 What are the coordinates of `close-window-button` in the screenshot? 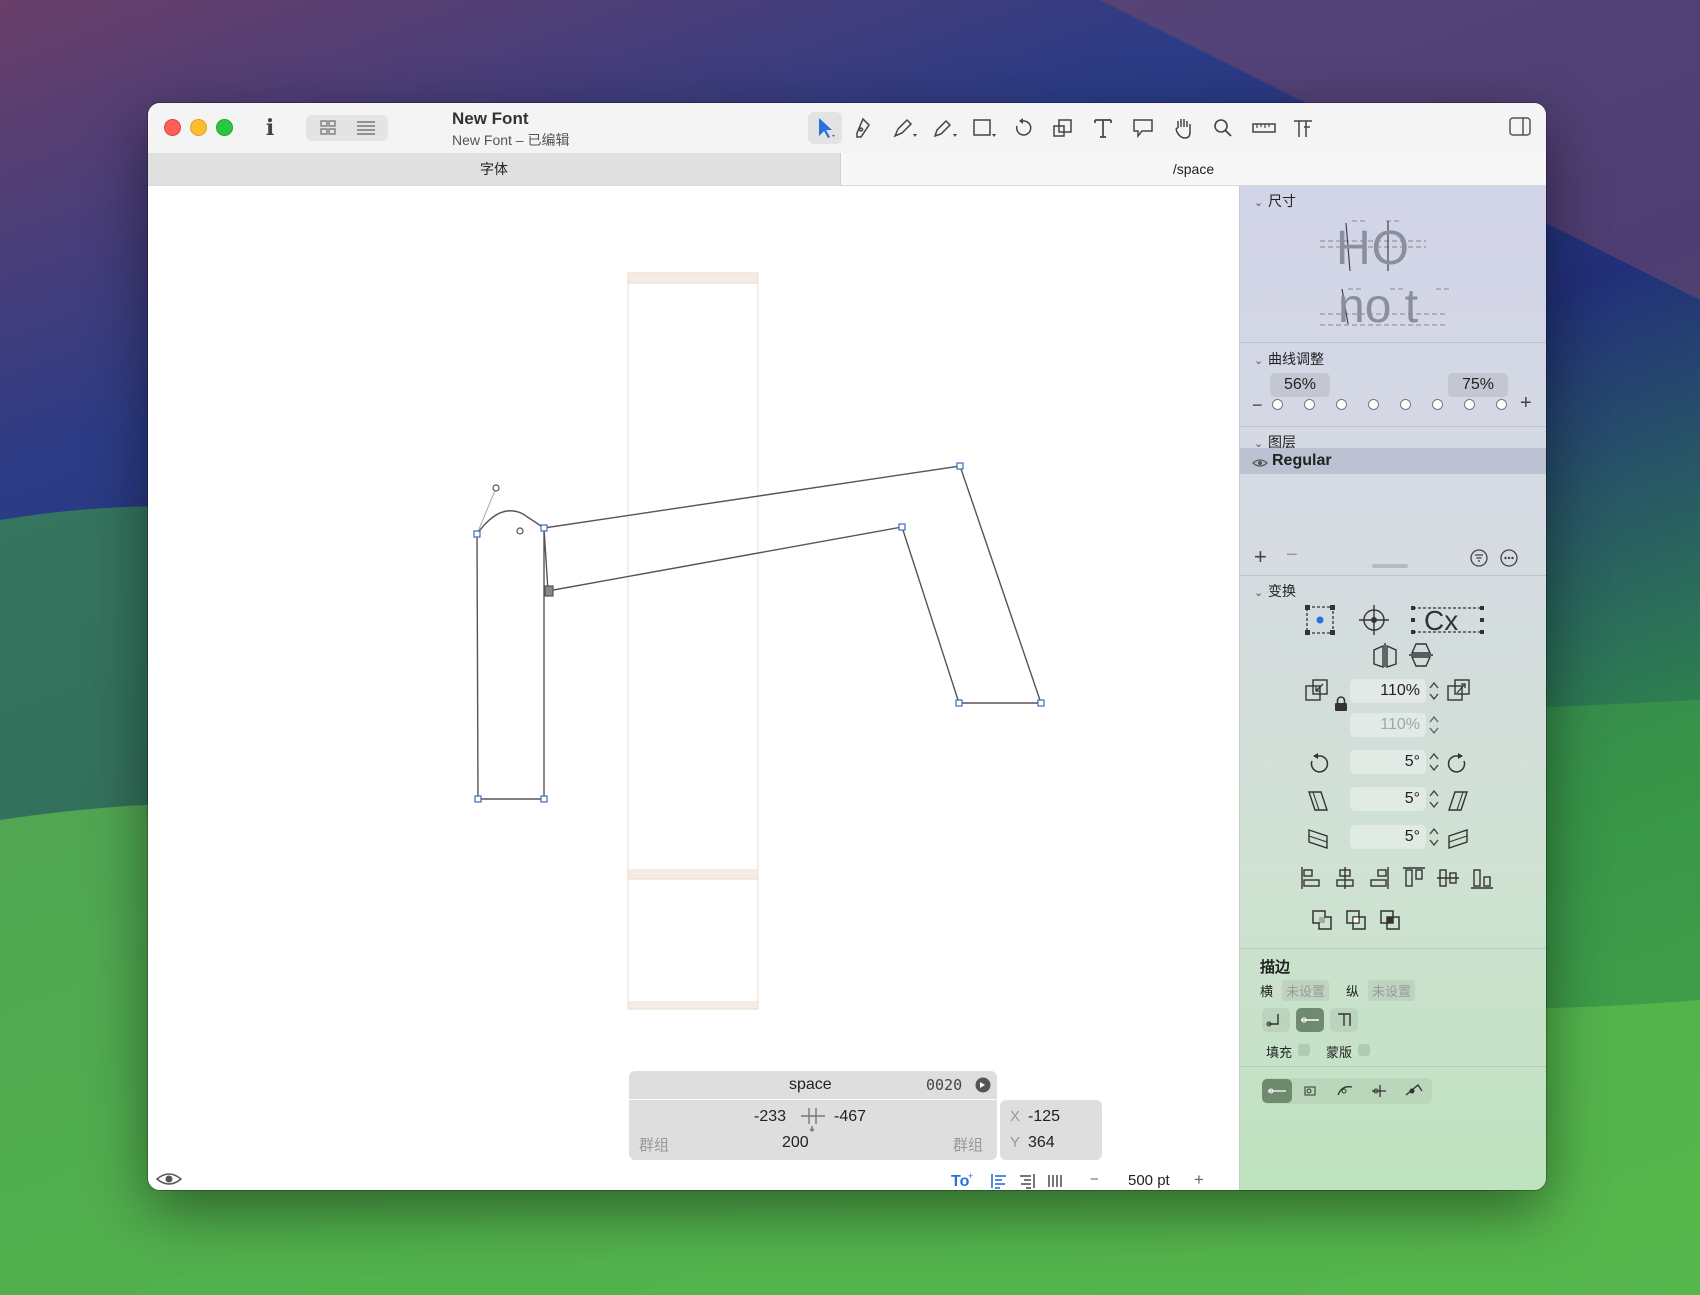 It's located at (172, 127).